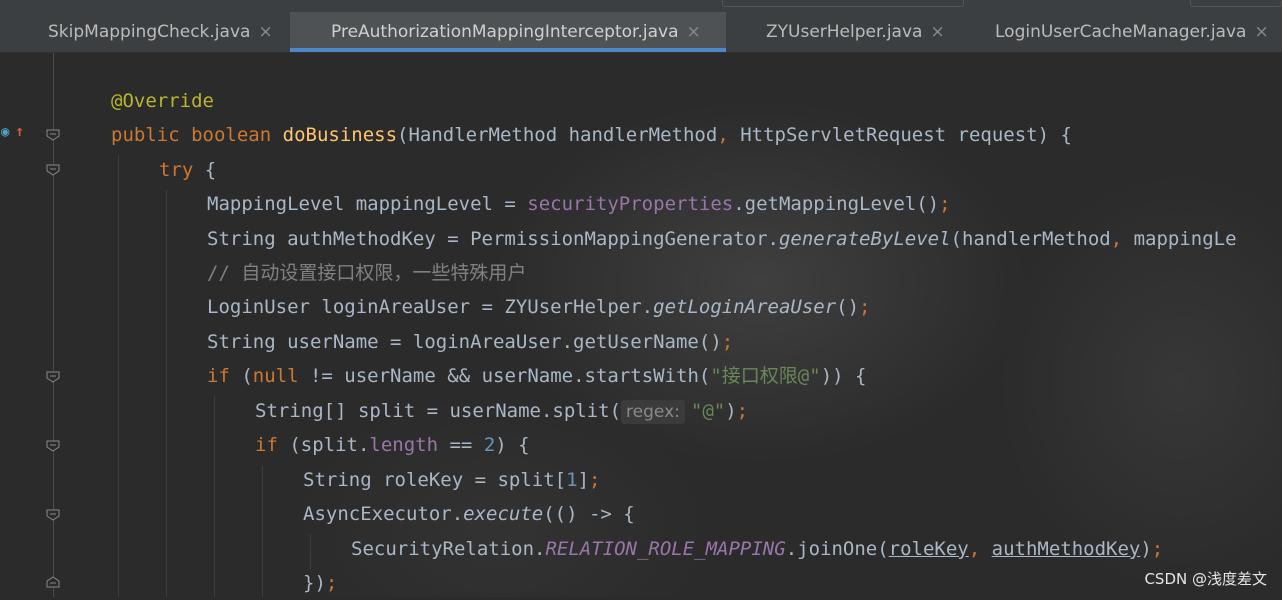  I want to click on editor-gutter, so click(36, 325).